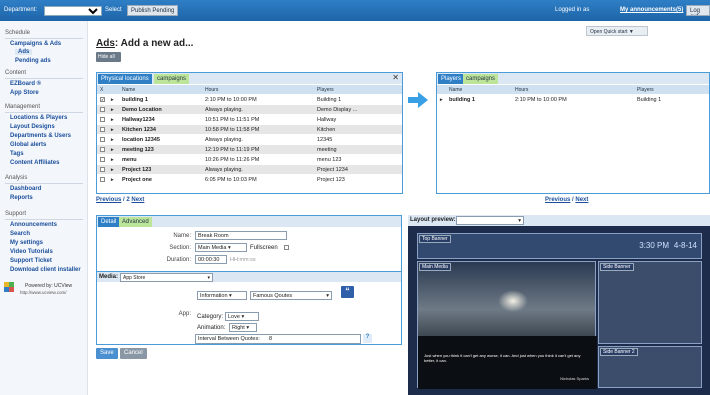 Image resolution: width=710 pixels, height=395 pixels. Describe the element at coordinates (242, 316) in the screenshot. I see `category-select: Love ▾` at that location.